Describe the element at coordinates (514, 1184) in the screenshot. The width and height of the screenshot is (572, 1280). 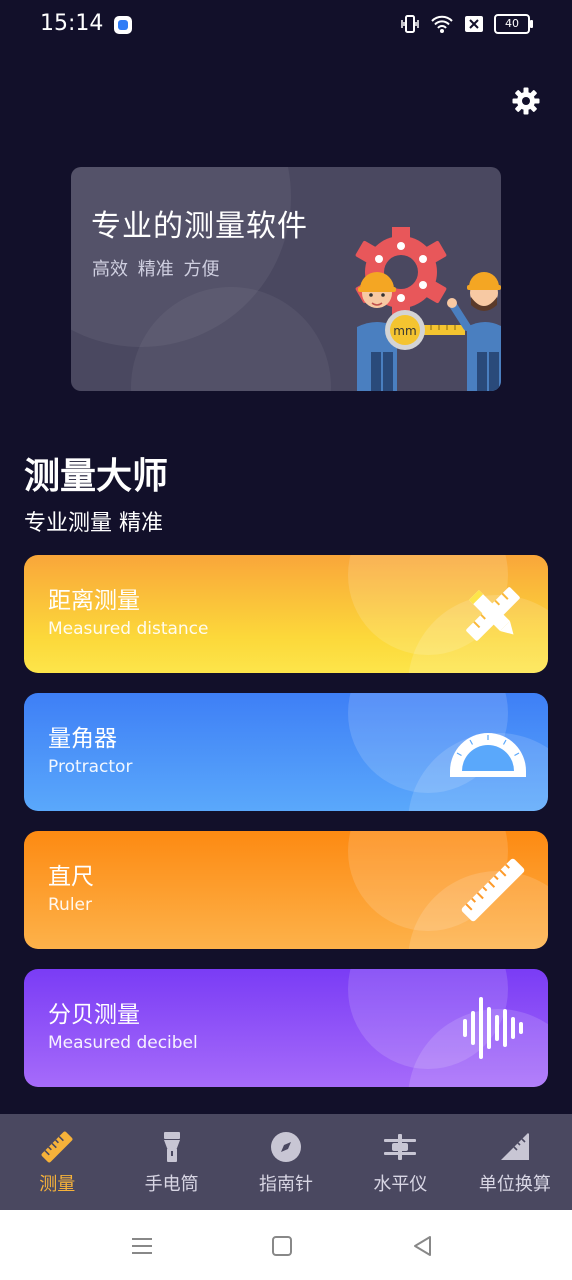
I see `tab-label: 单位换算` at that location.